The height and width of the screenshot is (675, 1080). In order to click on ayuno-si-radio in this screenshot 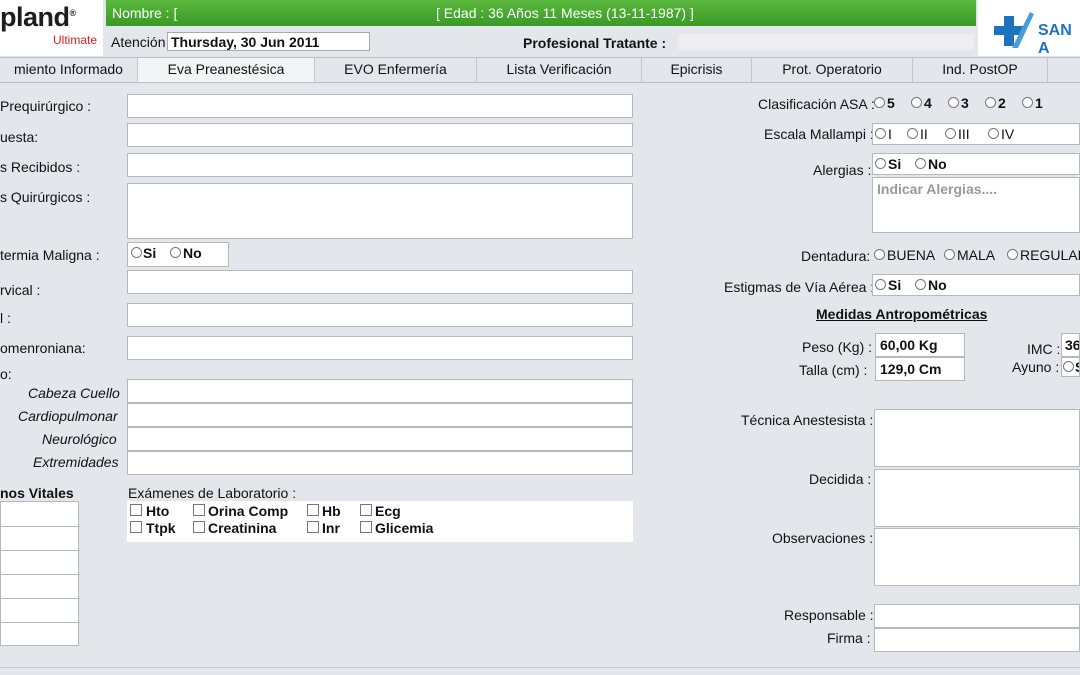, I will do `click(1068, 366)`.